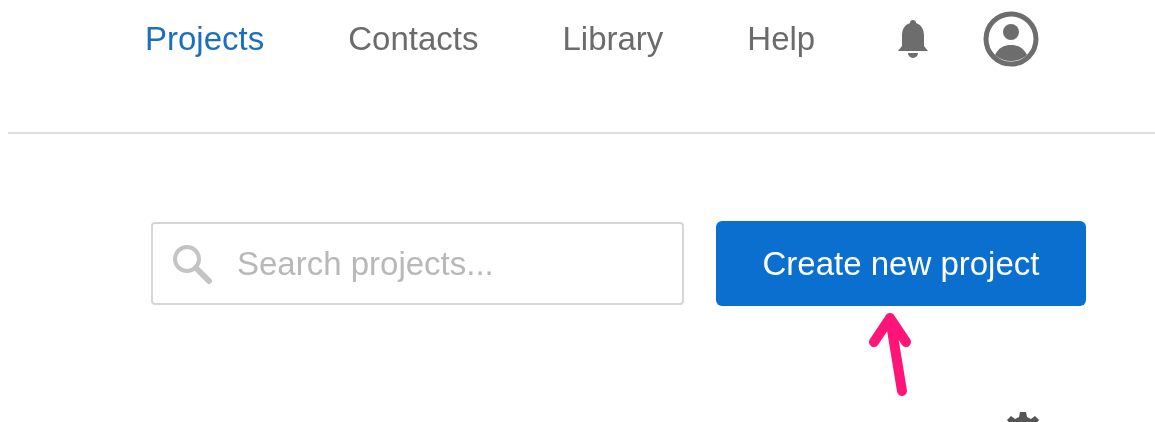 The width and height of the screenshot is (1155, 422). Describe the element at coordinates (1011, 39) in the screenshot. I see `profile-icon` at that location.